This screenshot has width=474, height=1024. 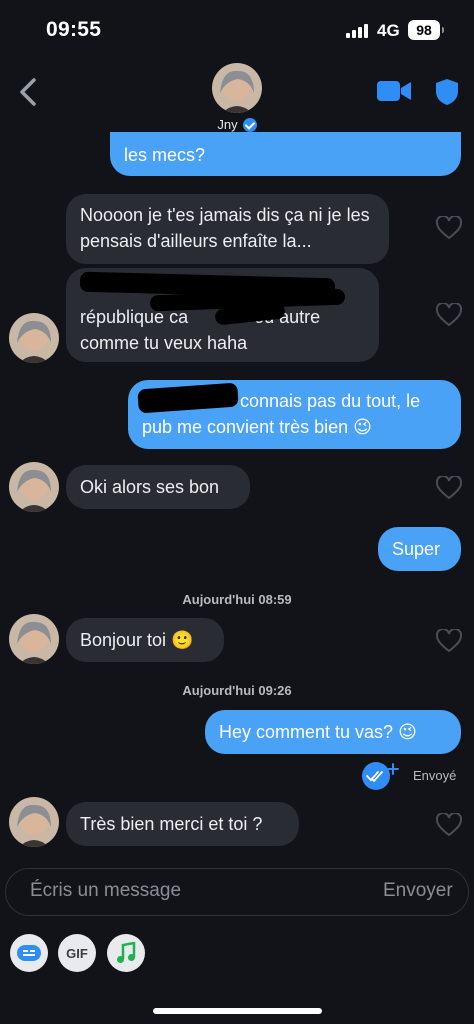 What do you see at coordinates (106, 890) in the screenshot?
I see `message-input-placeholder: Écris un message` at bounding box center [106, 890].